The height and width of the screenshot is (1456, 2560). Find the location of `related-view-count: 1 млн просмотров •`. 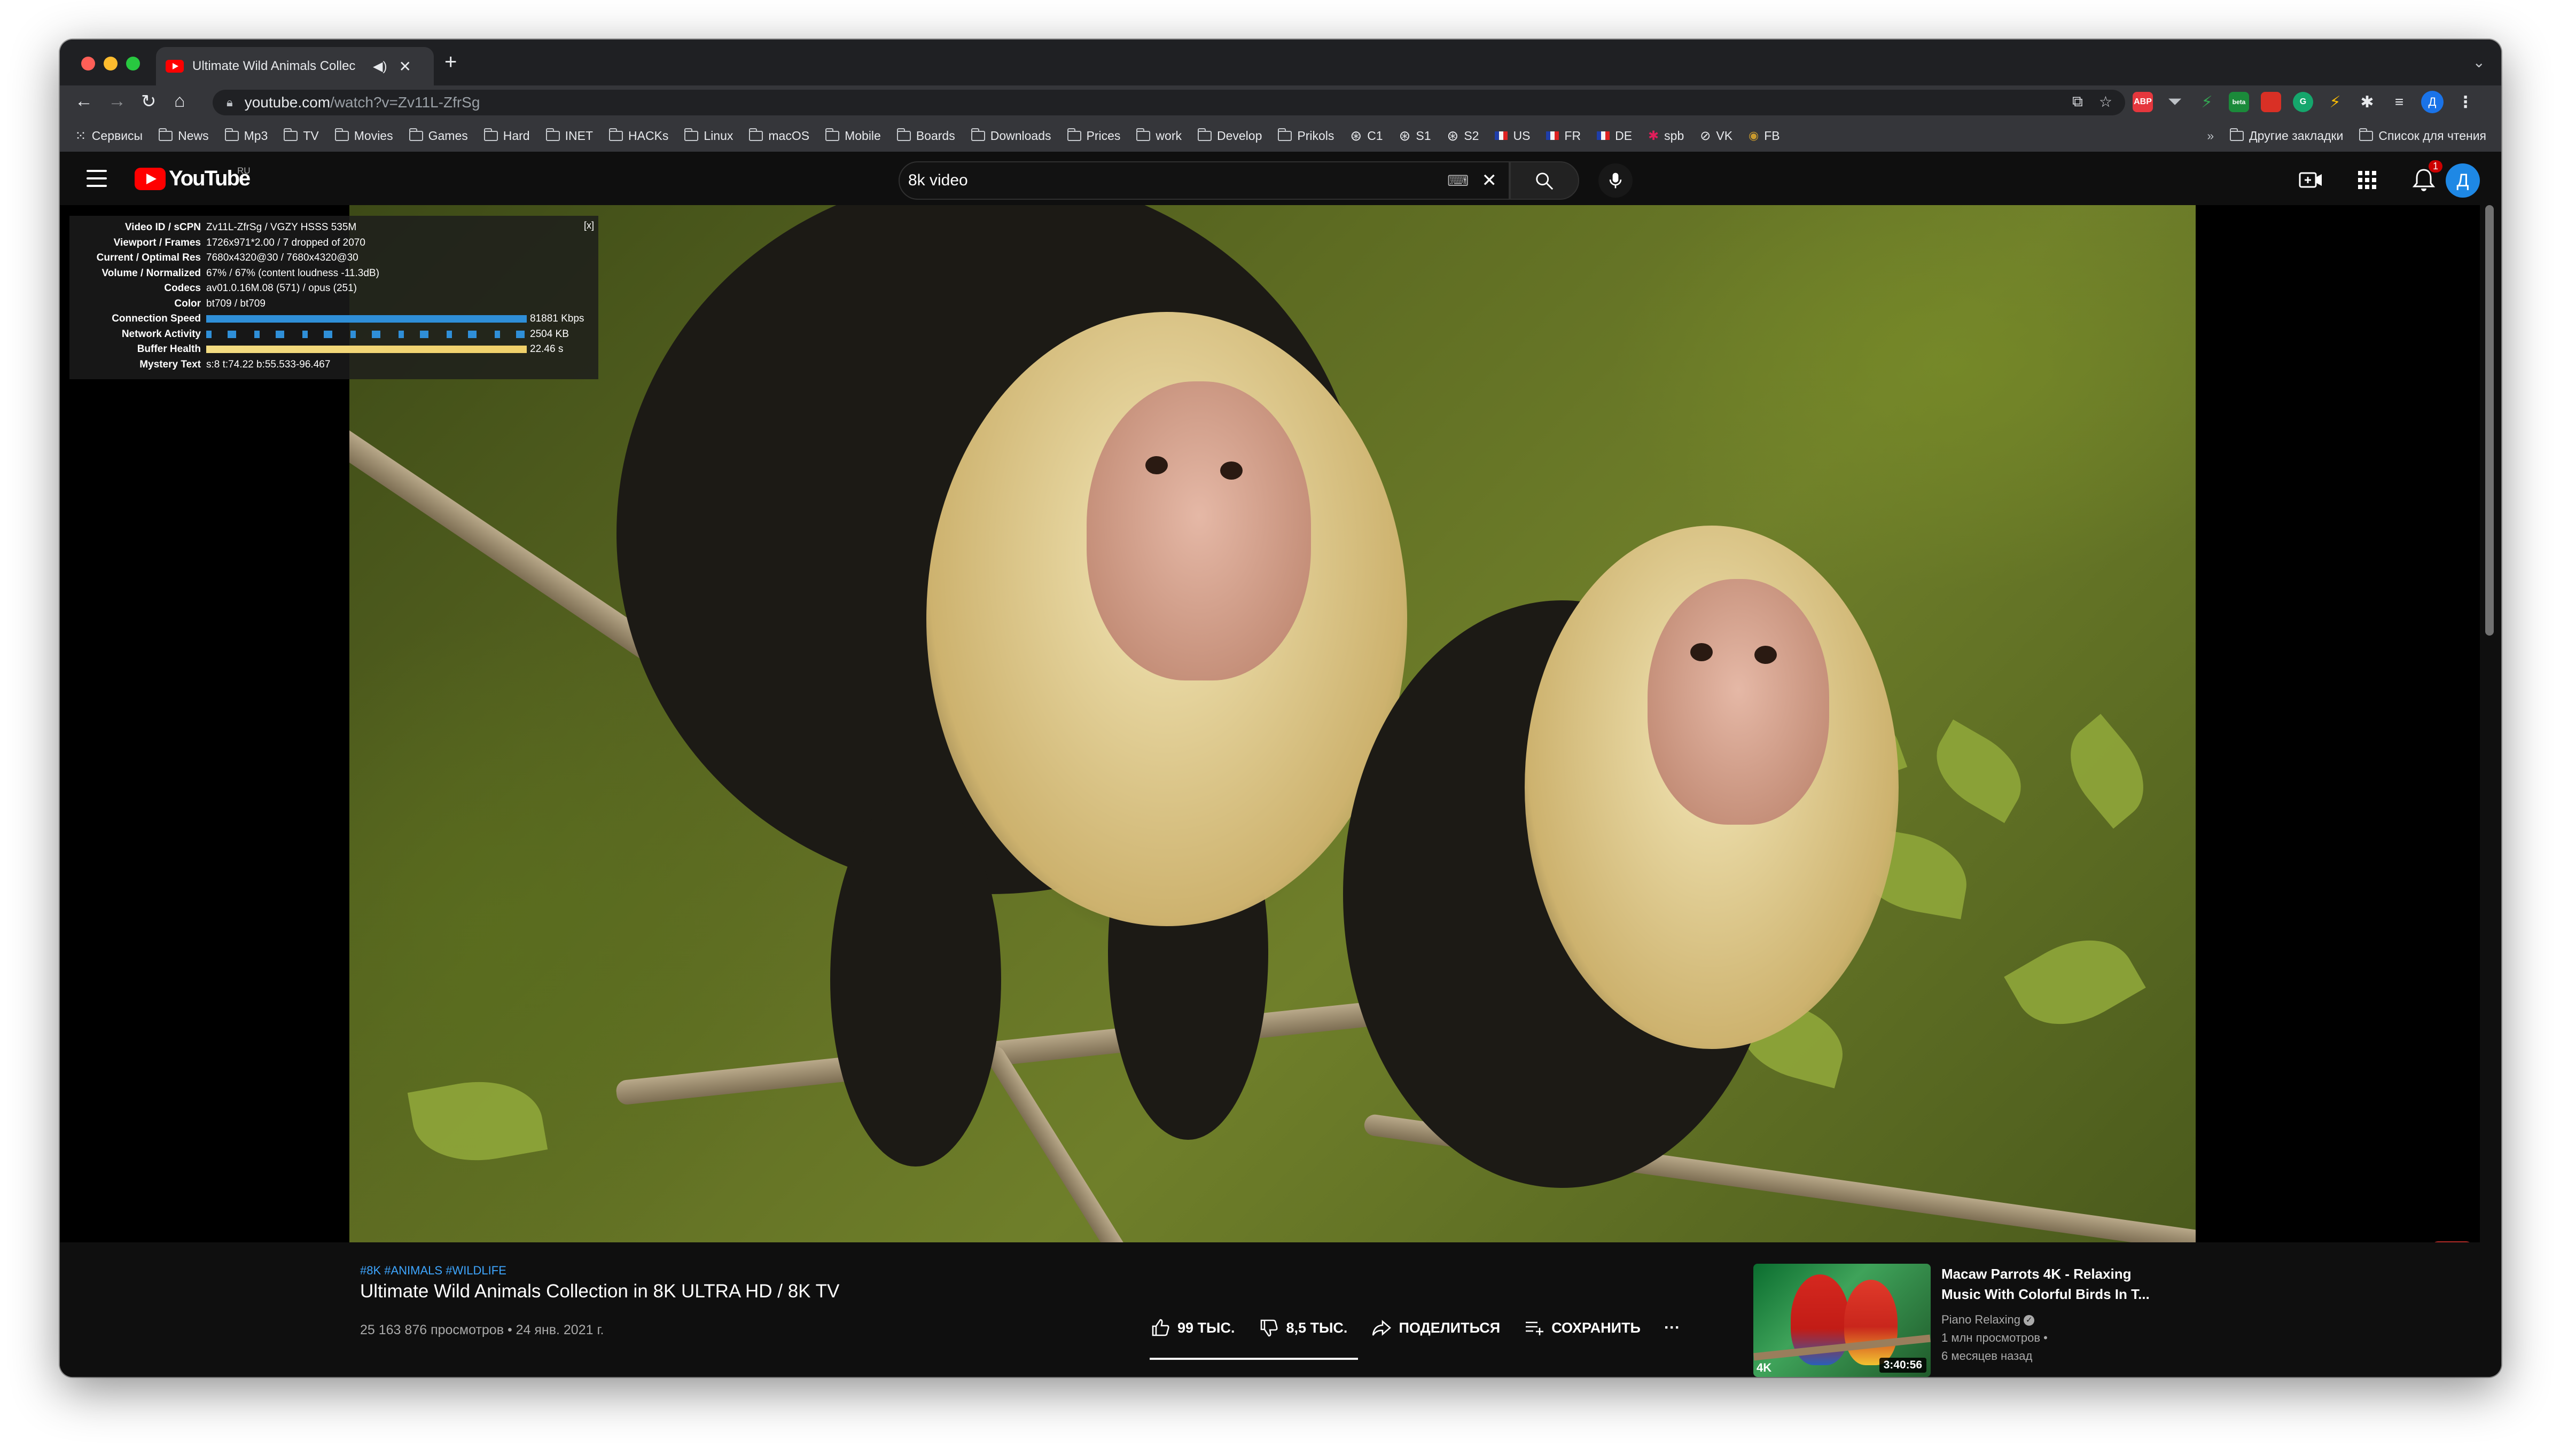

related-view-count: 1 млн просмотров • is located at coordinates (1994, 1337).